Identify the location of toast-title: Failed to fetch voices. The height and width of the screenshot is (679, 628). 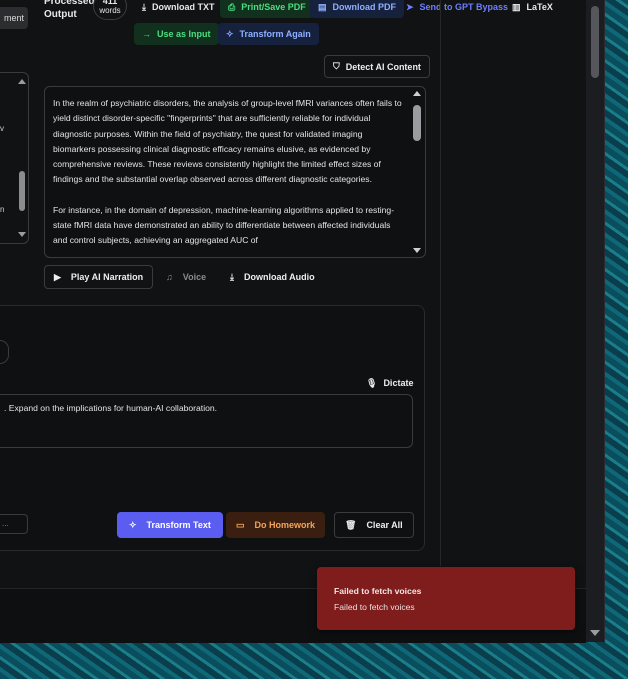
(378, 591).